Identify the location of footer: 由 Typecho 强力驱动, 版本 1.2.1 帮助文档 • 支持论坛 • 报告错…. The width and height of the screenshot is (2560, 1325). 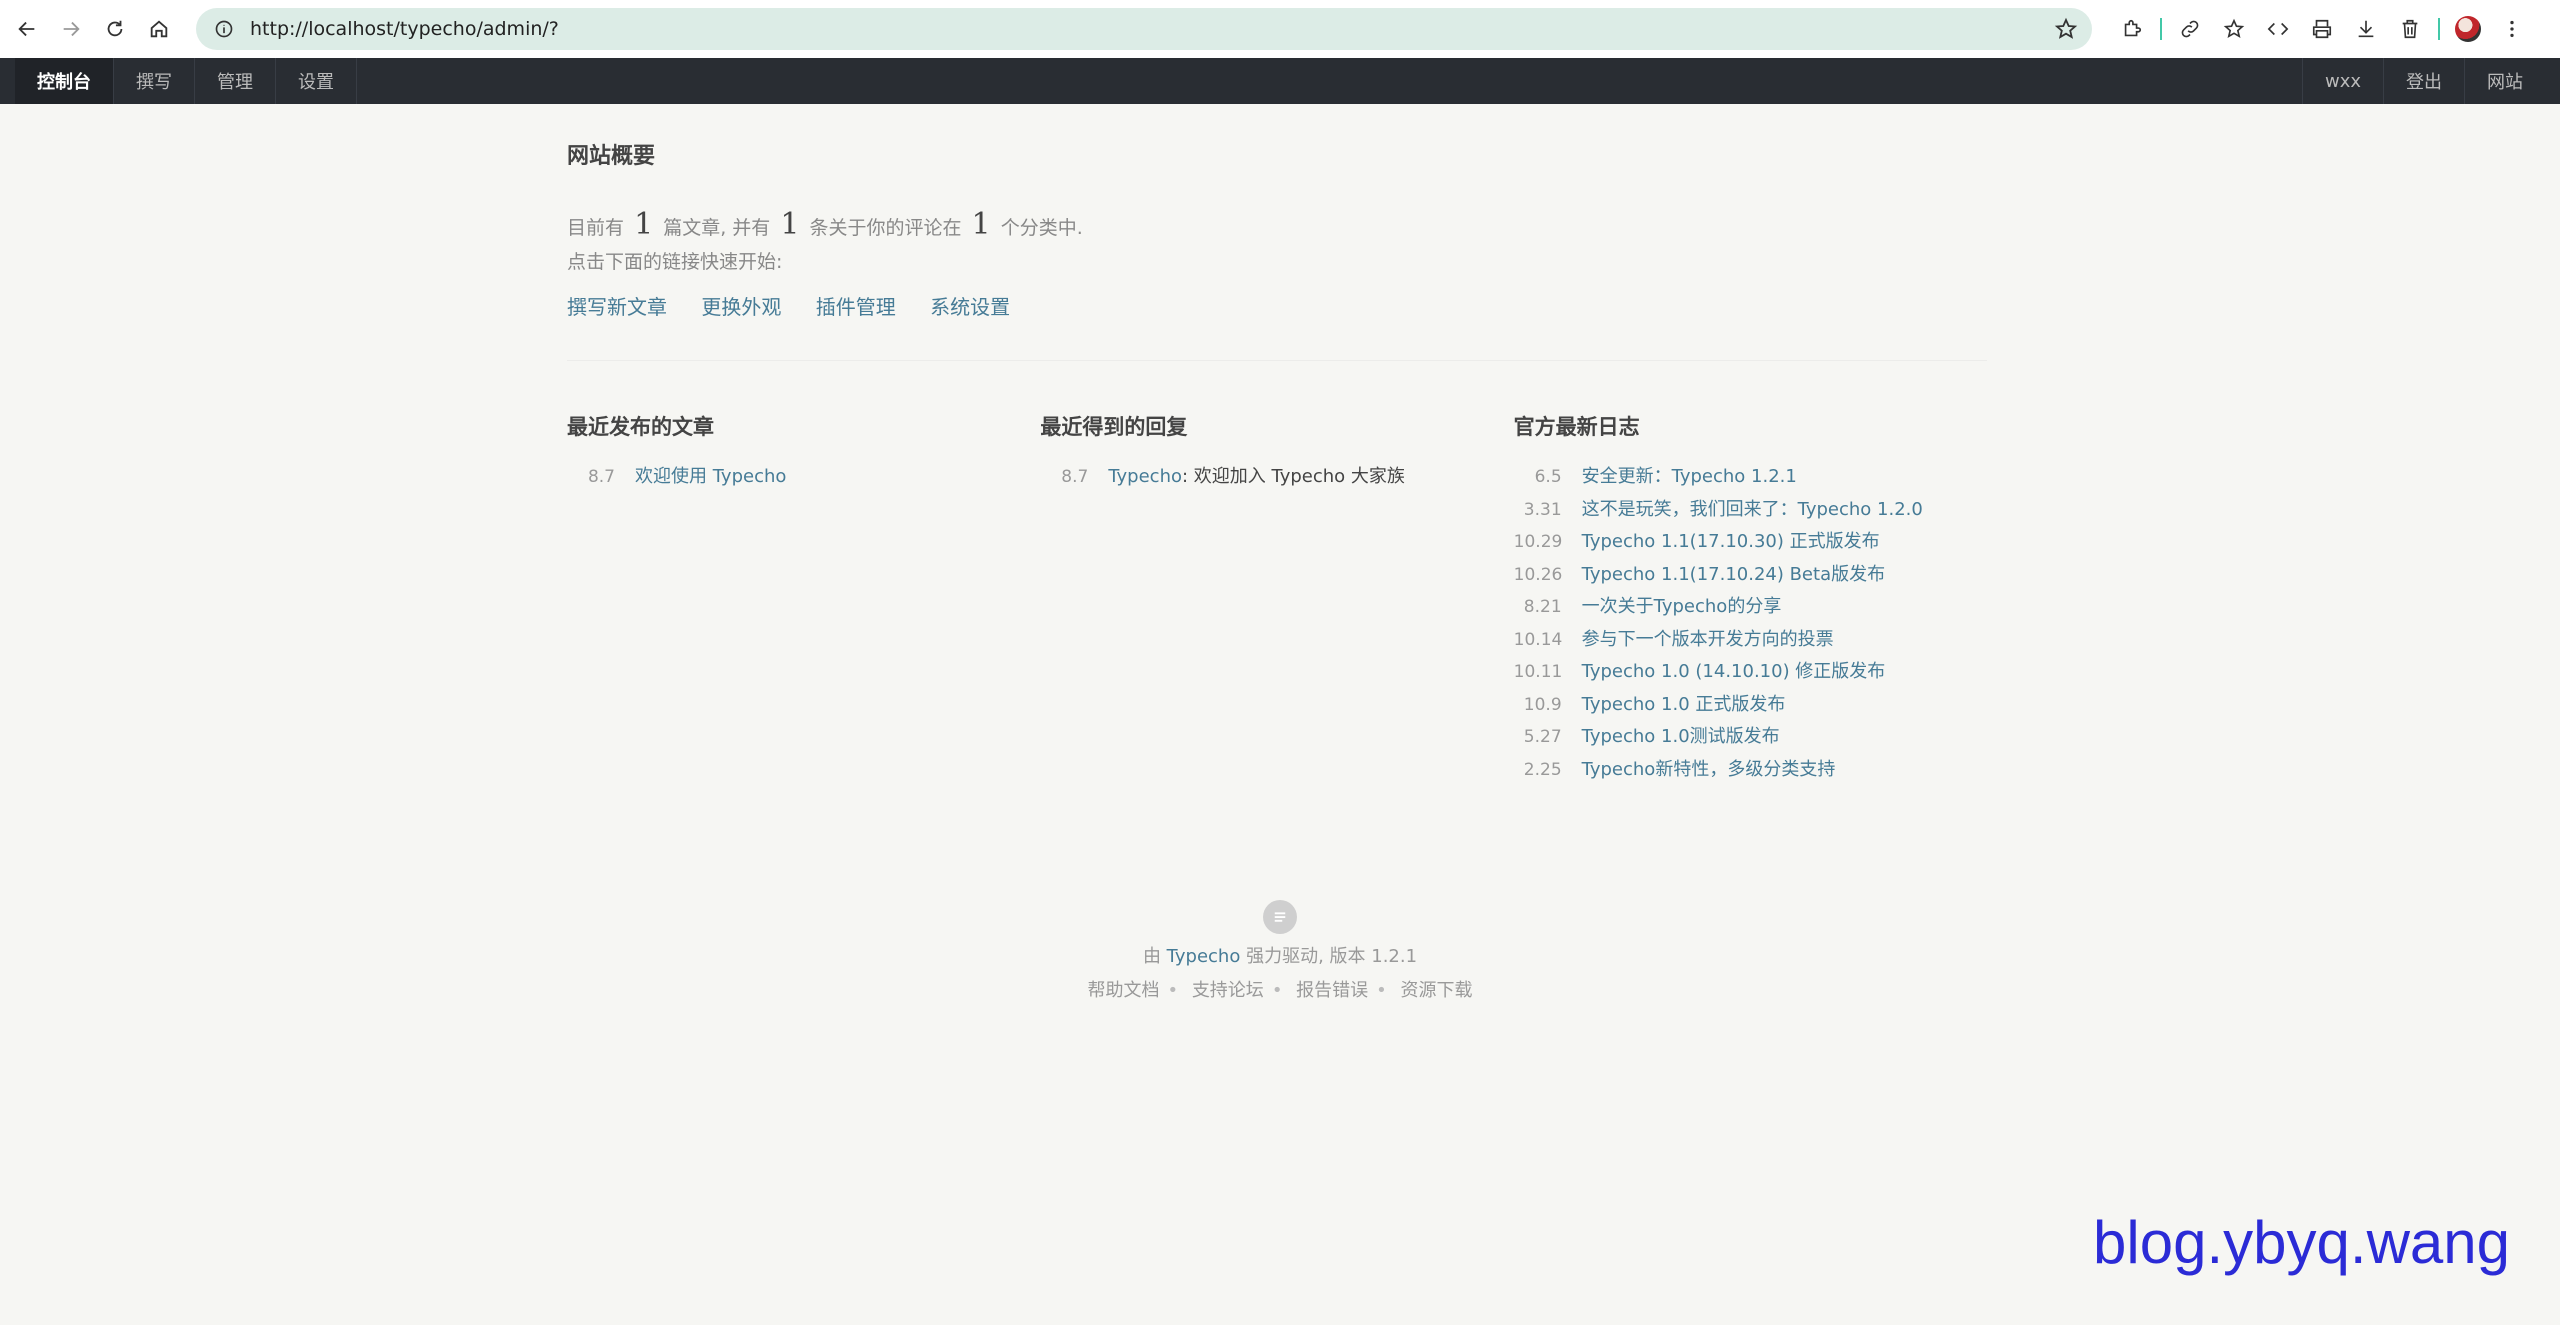
(1280, 951).